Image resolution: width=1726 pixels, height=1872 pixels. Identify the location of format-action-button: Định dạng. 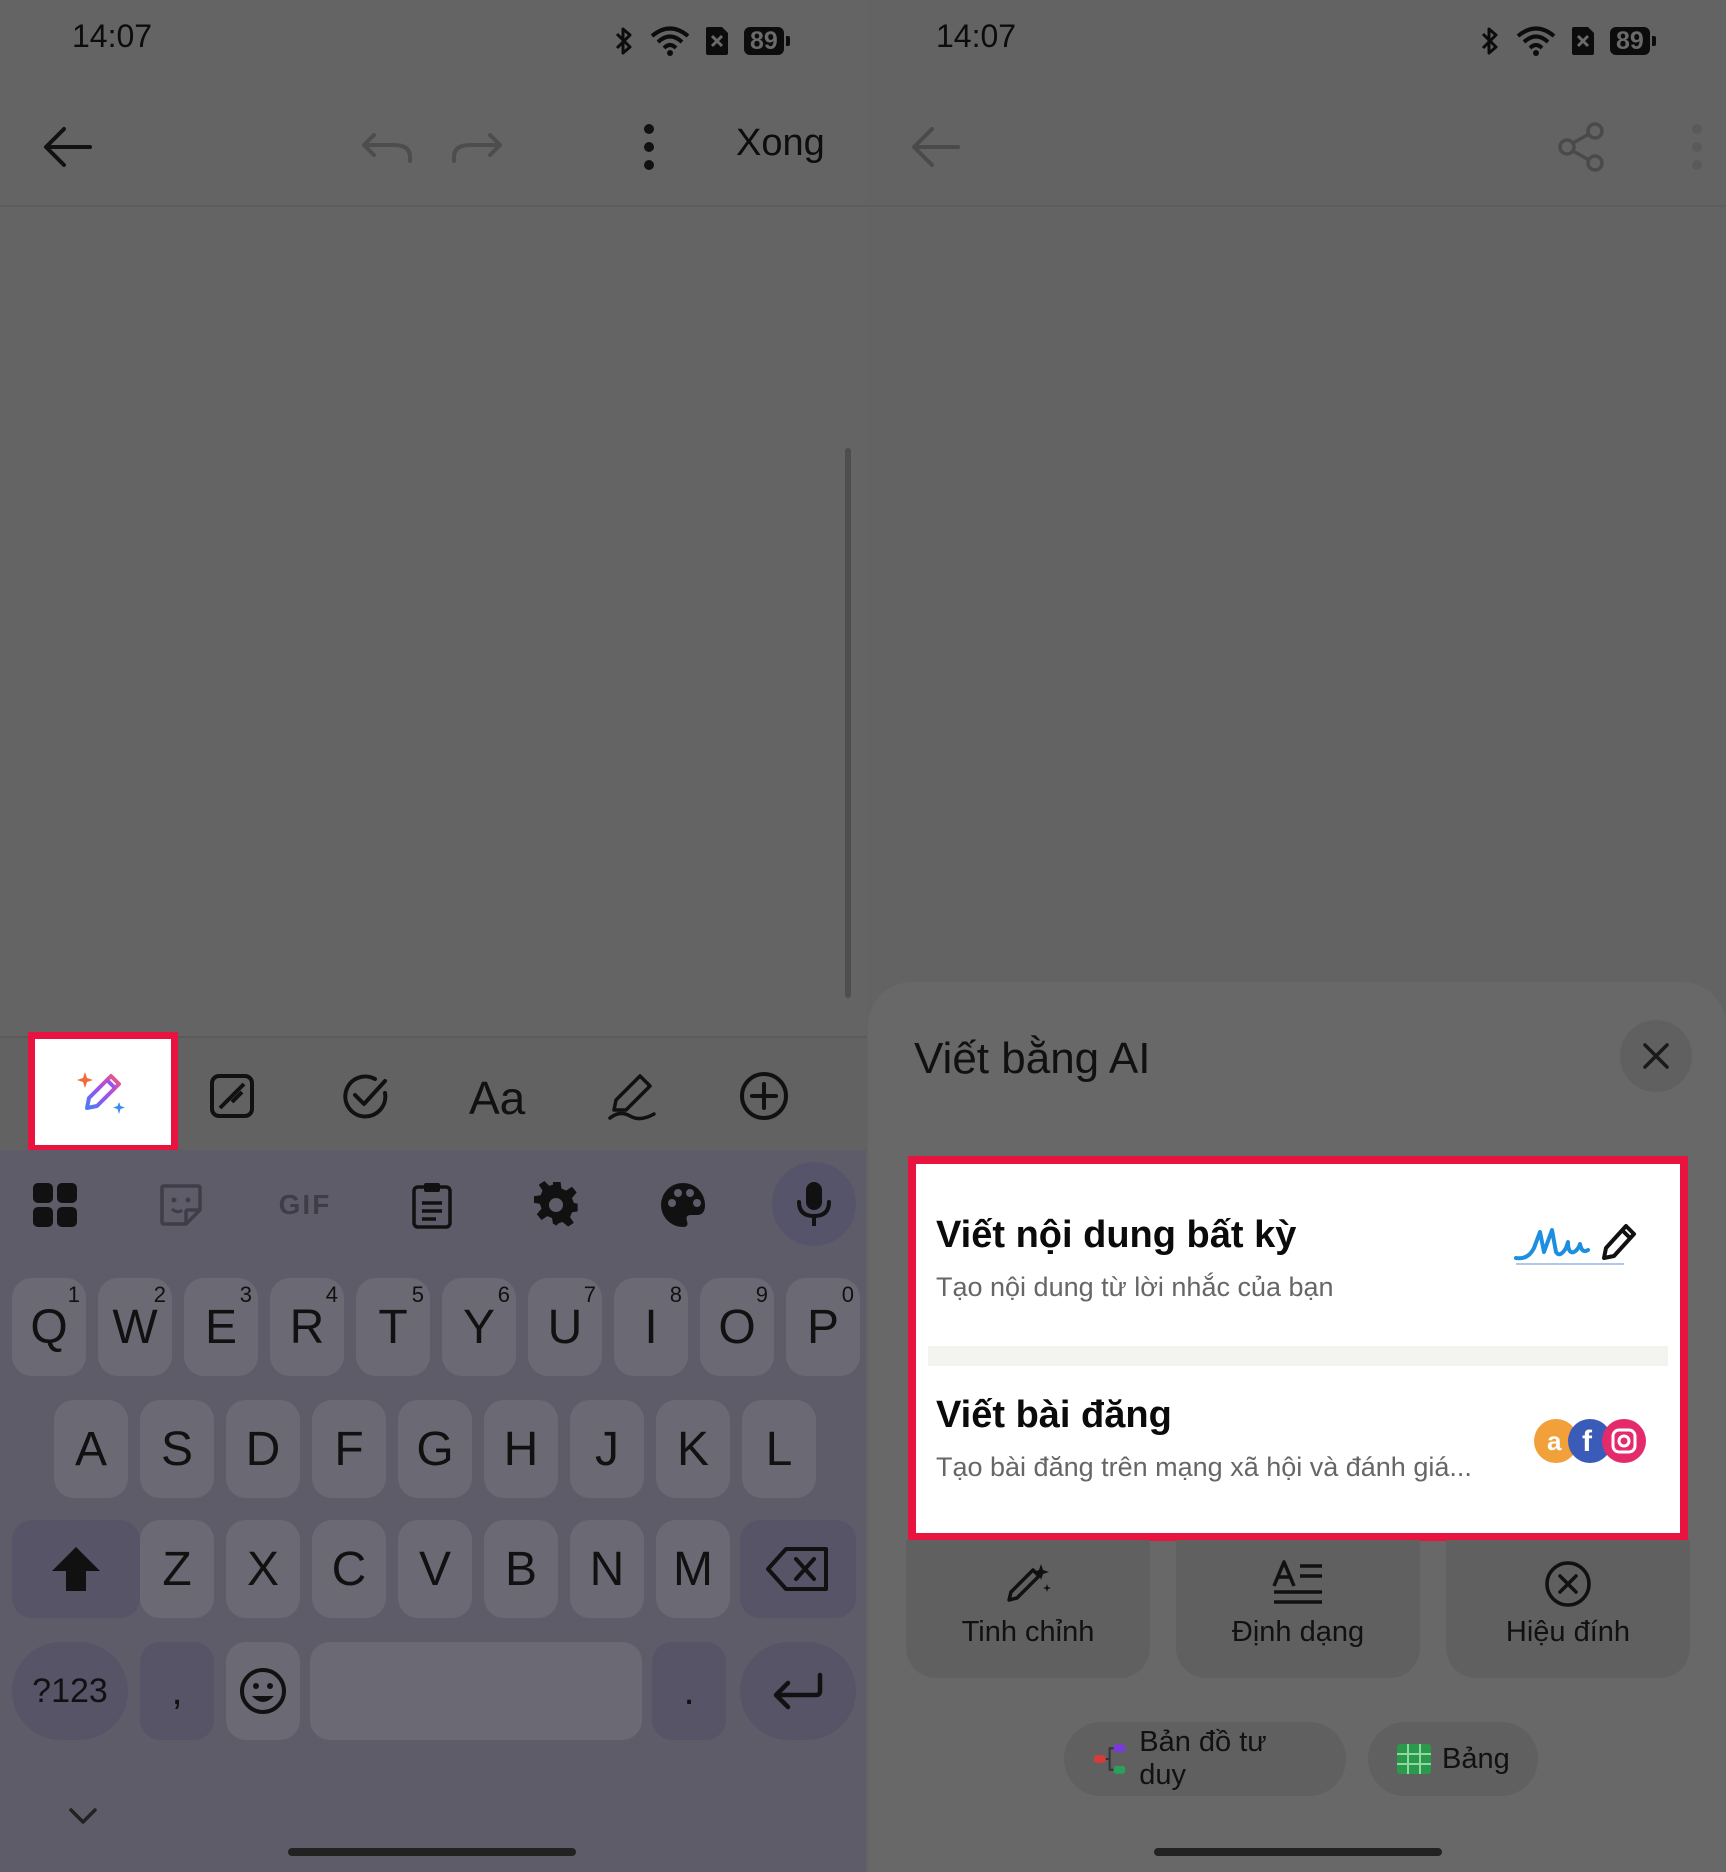
(1298, 1609).